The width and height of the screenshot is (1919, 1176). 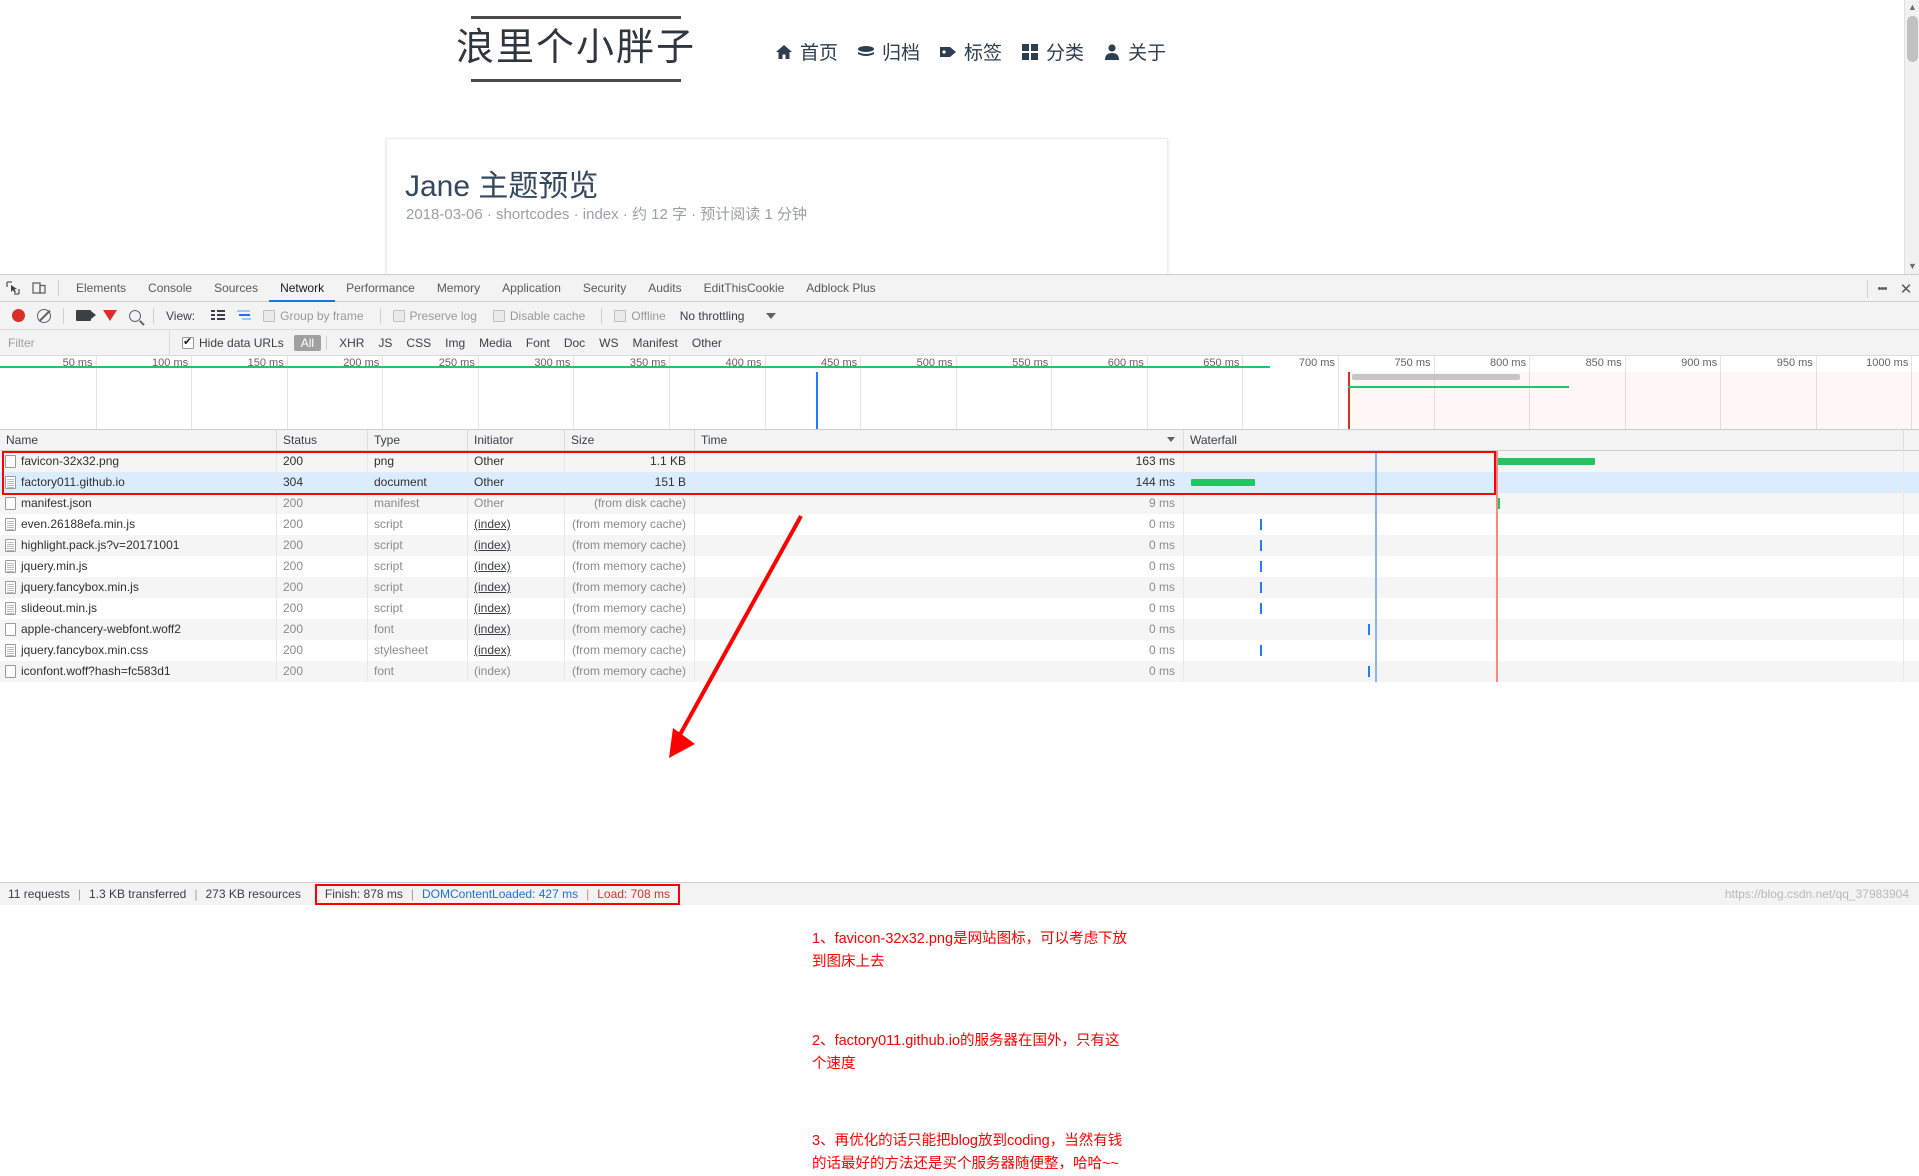 I want to click on column-header-name: Name, so click(x=138, y=440).